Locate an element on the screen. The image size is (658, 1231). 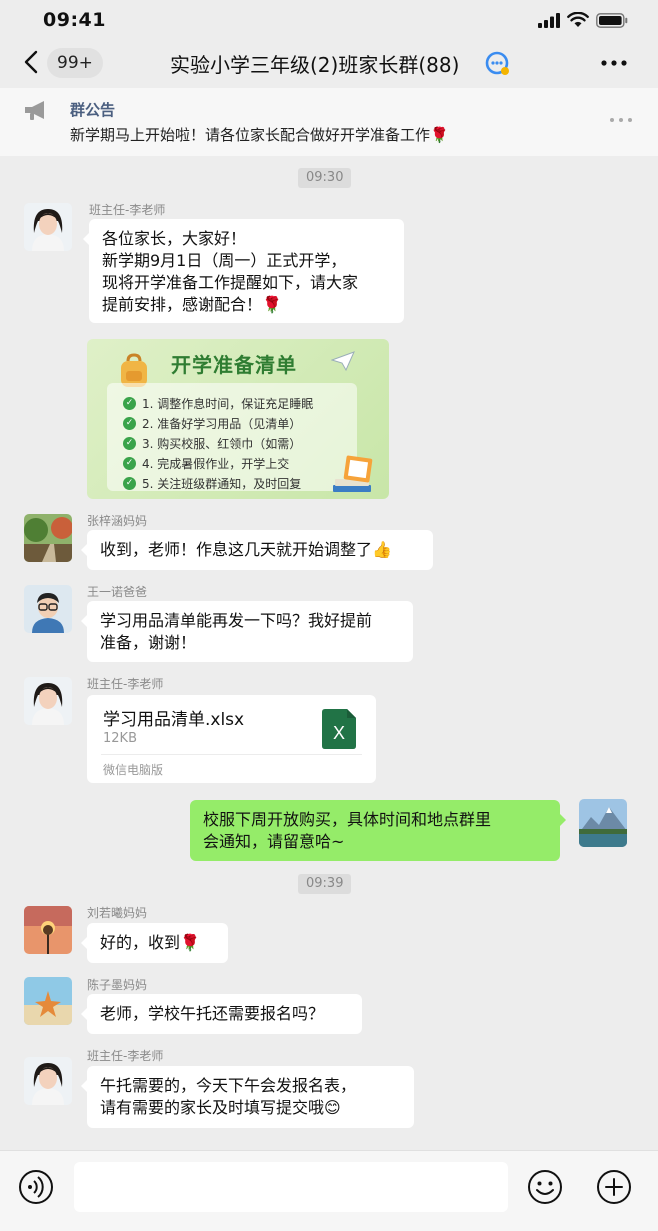
checklist-item-text: 3. 购买校服、红领巾（如需） is located at coordinates (222, 444).